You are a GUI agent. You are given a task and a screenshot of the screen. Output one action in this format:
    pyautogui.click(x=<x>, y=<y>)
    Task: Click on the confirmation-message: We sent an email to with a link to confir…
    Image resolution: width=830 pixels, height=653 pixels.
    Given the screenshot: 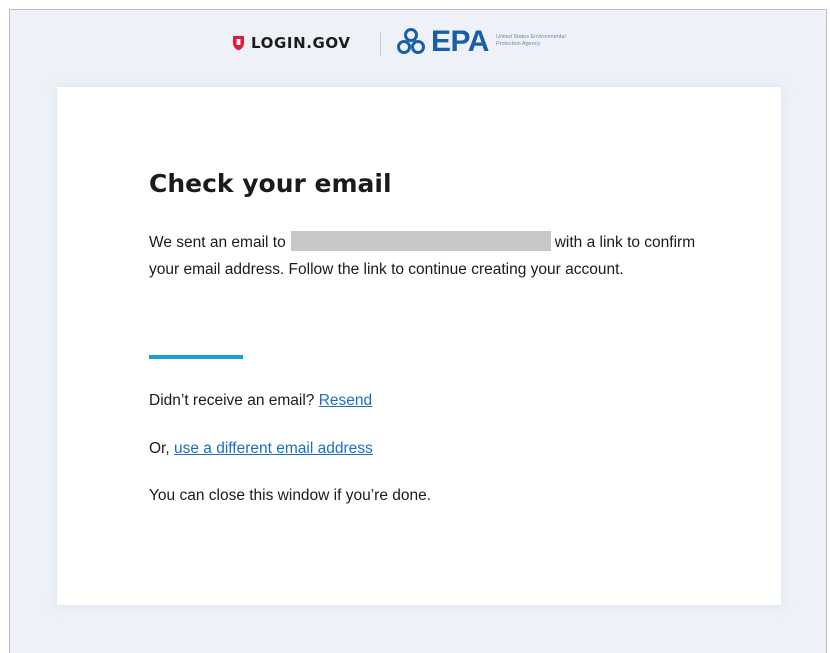 What is the action you would take?
    pyautogui.click(x=439, y=256)
    